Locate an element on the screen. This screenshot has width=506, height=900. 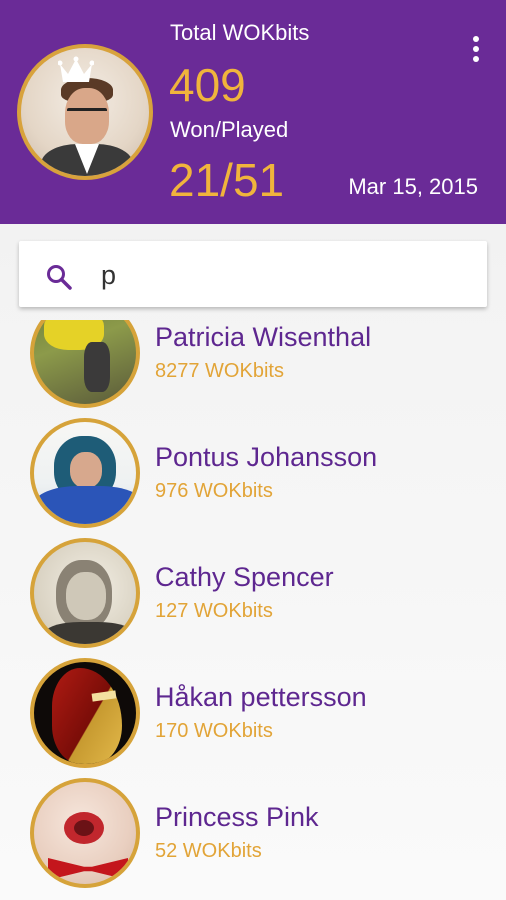
player-wokbits: 127 WOKbits is located at coordinates (214, 611).